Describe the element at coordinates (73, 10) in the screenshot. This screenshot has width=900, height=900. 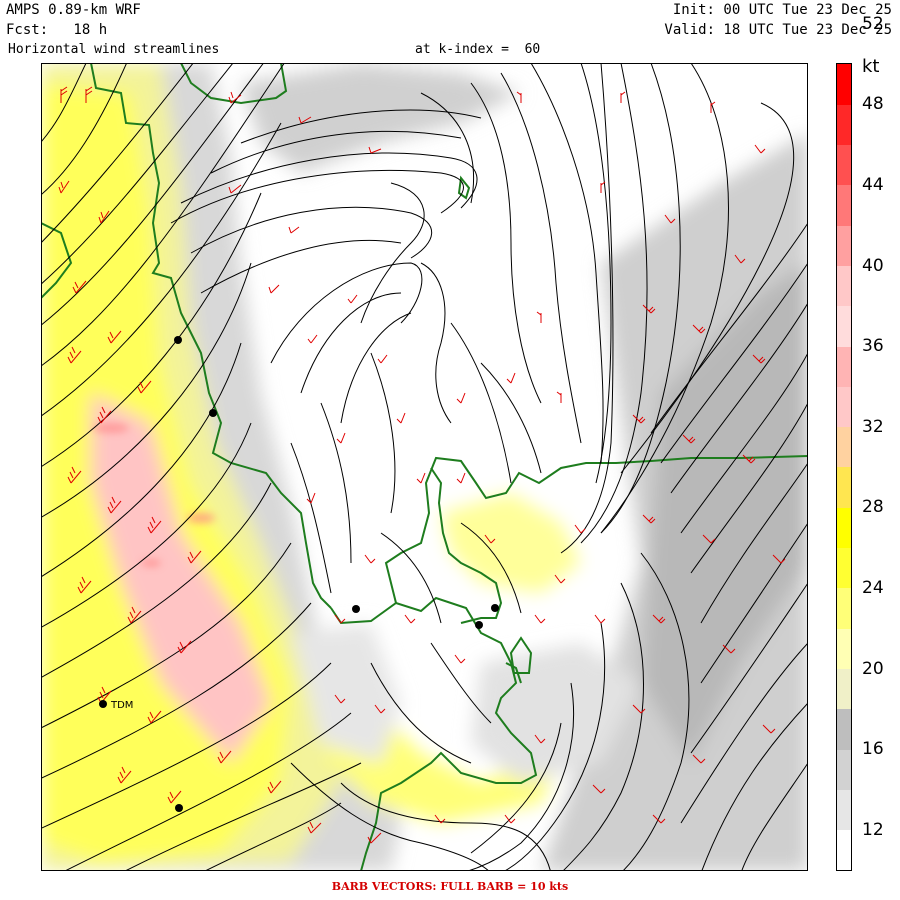
I see `model-title: AMPS 0.89-km WRF` at that location.